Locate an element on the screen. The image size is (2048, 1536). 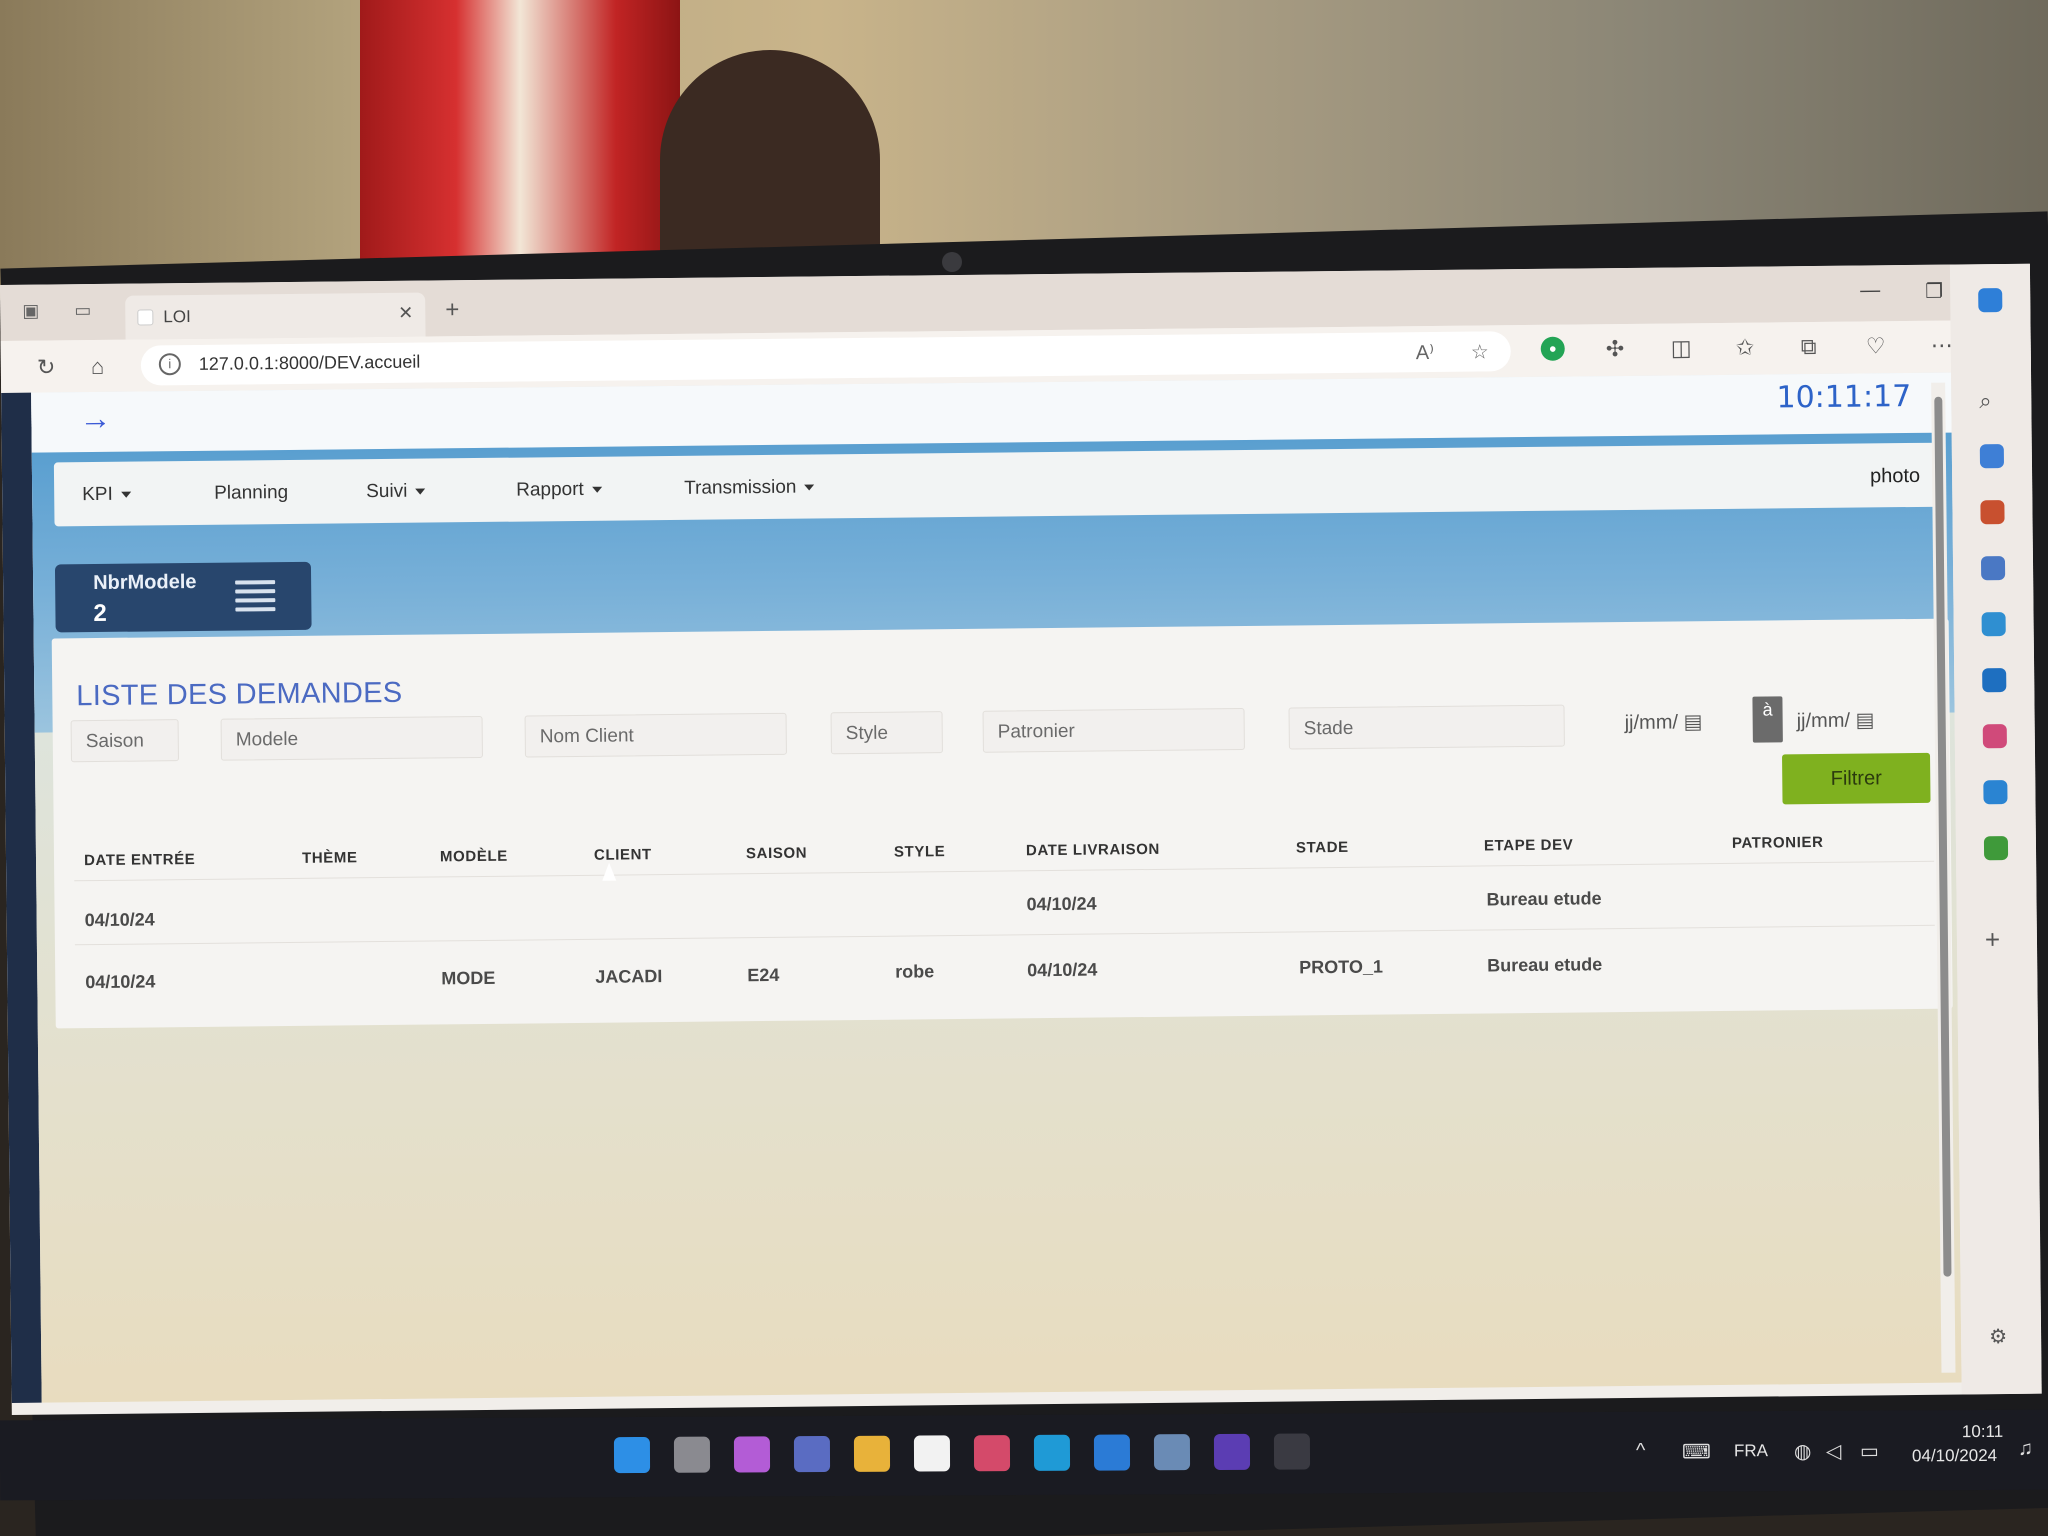
extension-green-icon: ● is located at coordinates (1552, 348).